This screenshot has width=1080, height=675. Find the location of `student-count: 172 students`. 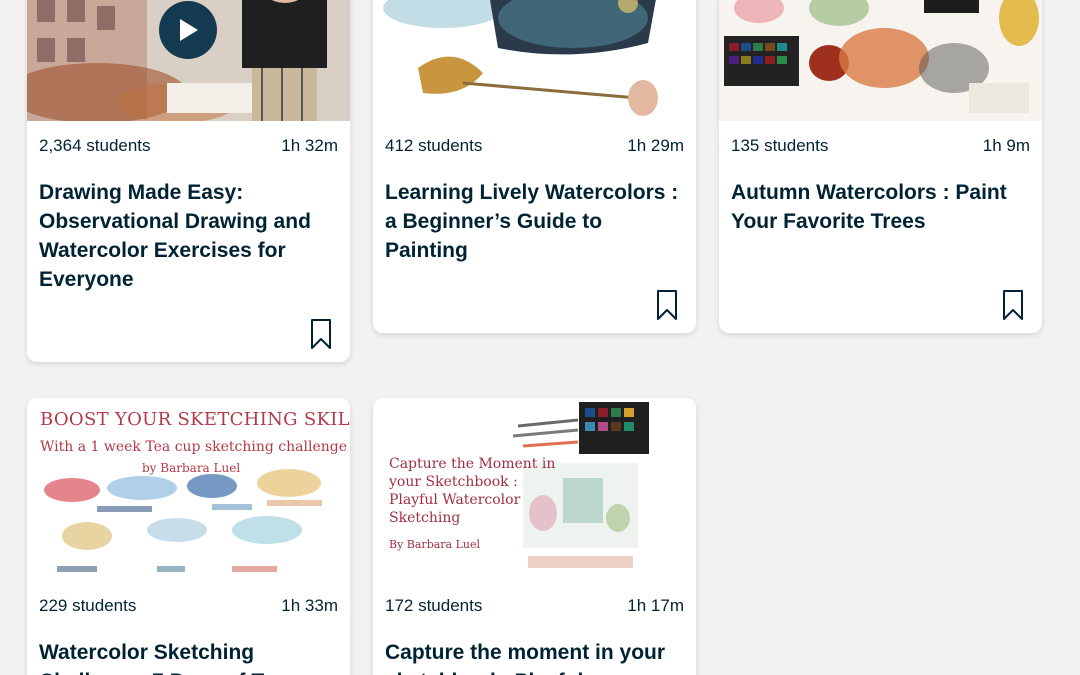

student-count: 172 students is located at coordinates (434, 605).